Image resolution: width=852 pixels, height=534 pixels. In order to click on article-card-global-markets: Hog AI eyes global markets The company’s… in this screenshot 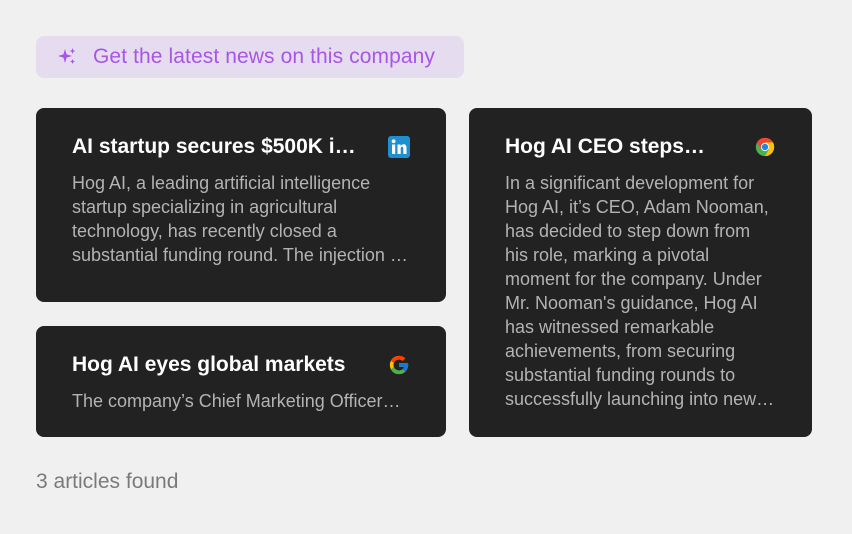, I will do `click(241, 381)`.